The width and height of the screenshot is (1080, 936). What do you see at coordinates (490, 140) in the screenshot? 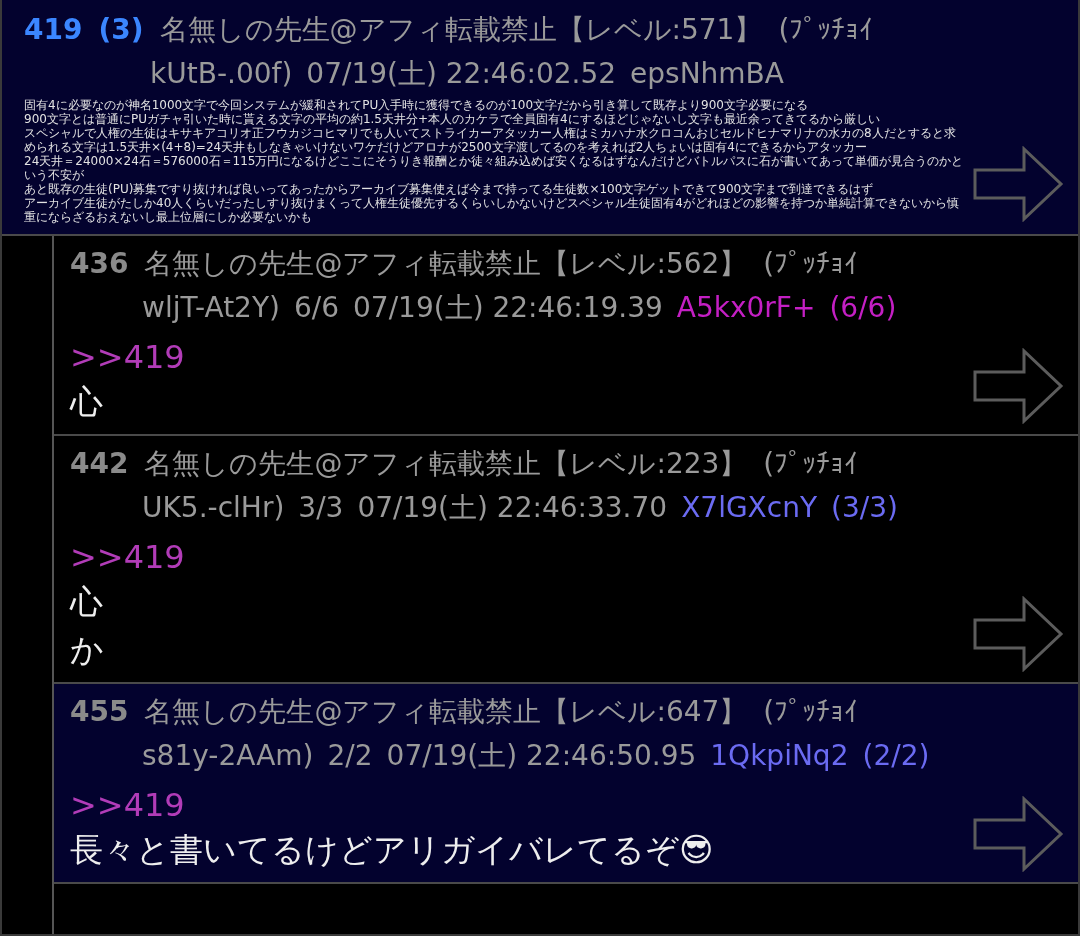
I see `post-text: スペシャルで人権の生徒はキサキアコリオ正フウカジコヒマリでも人いてストライカーアタッカー人権はミカハナ水クロコんおじセルドヒナマリナの水カの8人だとすると求められる文字は1.5天井×(4+8)=24天井もしなきゃいけないワケだけどアロナが2500文字渡してるのを考えれば2人ちょいは固有4にできるからアタッカー` at bounding box center [490, 140].